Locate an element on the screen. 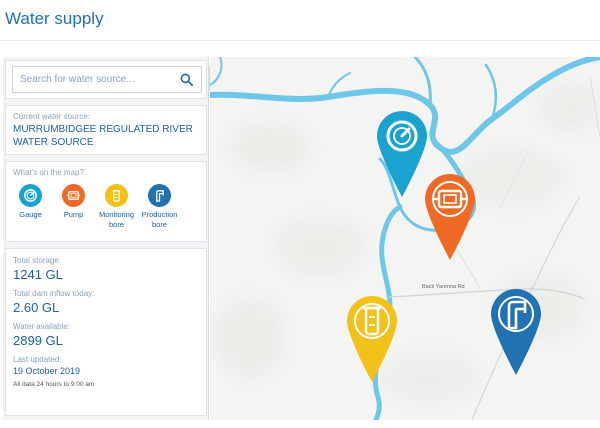 The width and height of the screenshot is (600, 428). production-bore-icon is located at coordinates (159, 195).